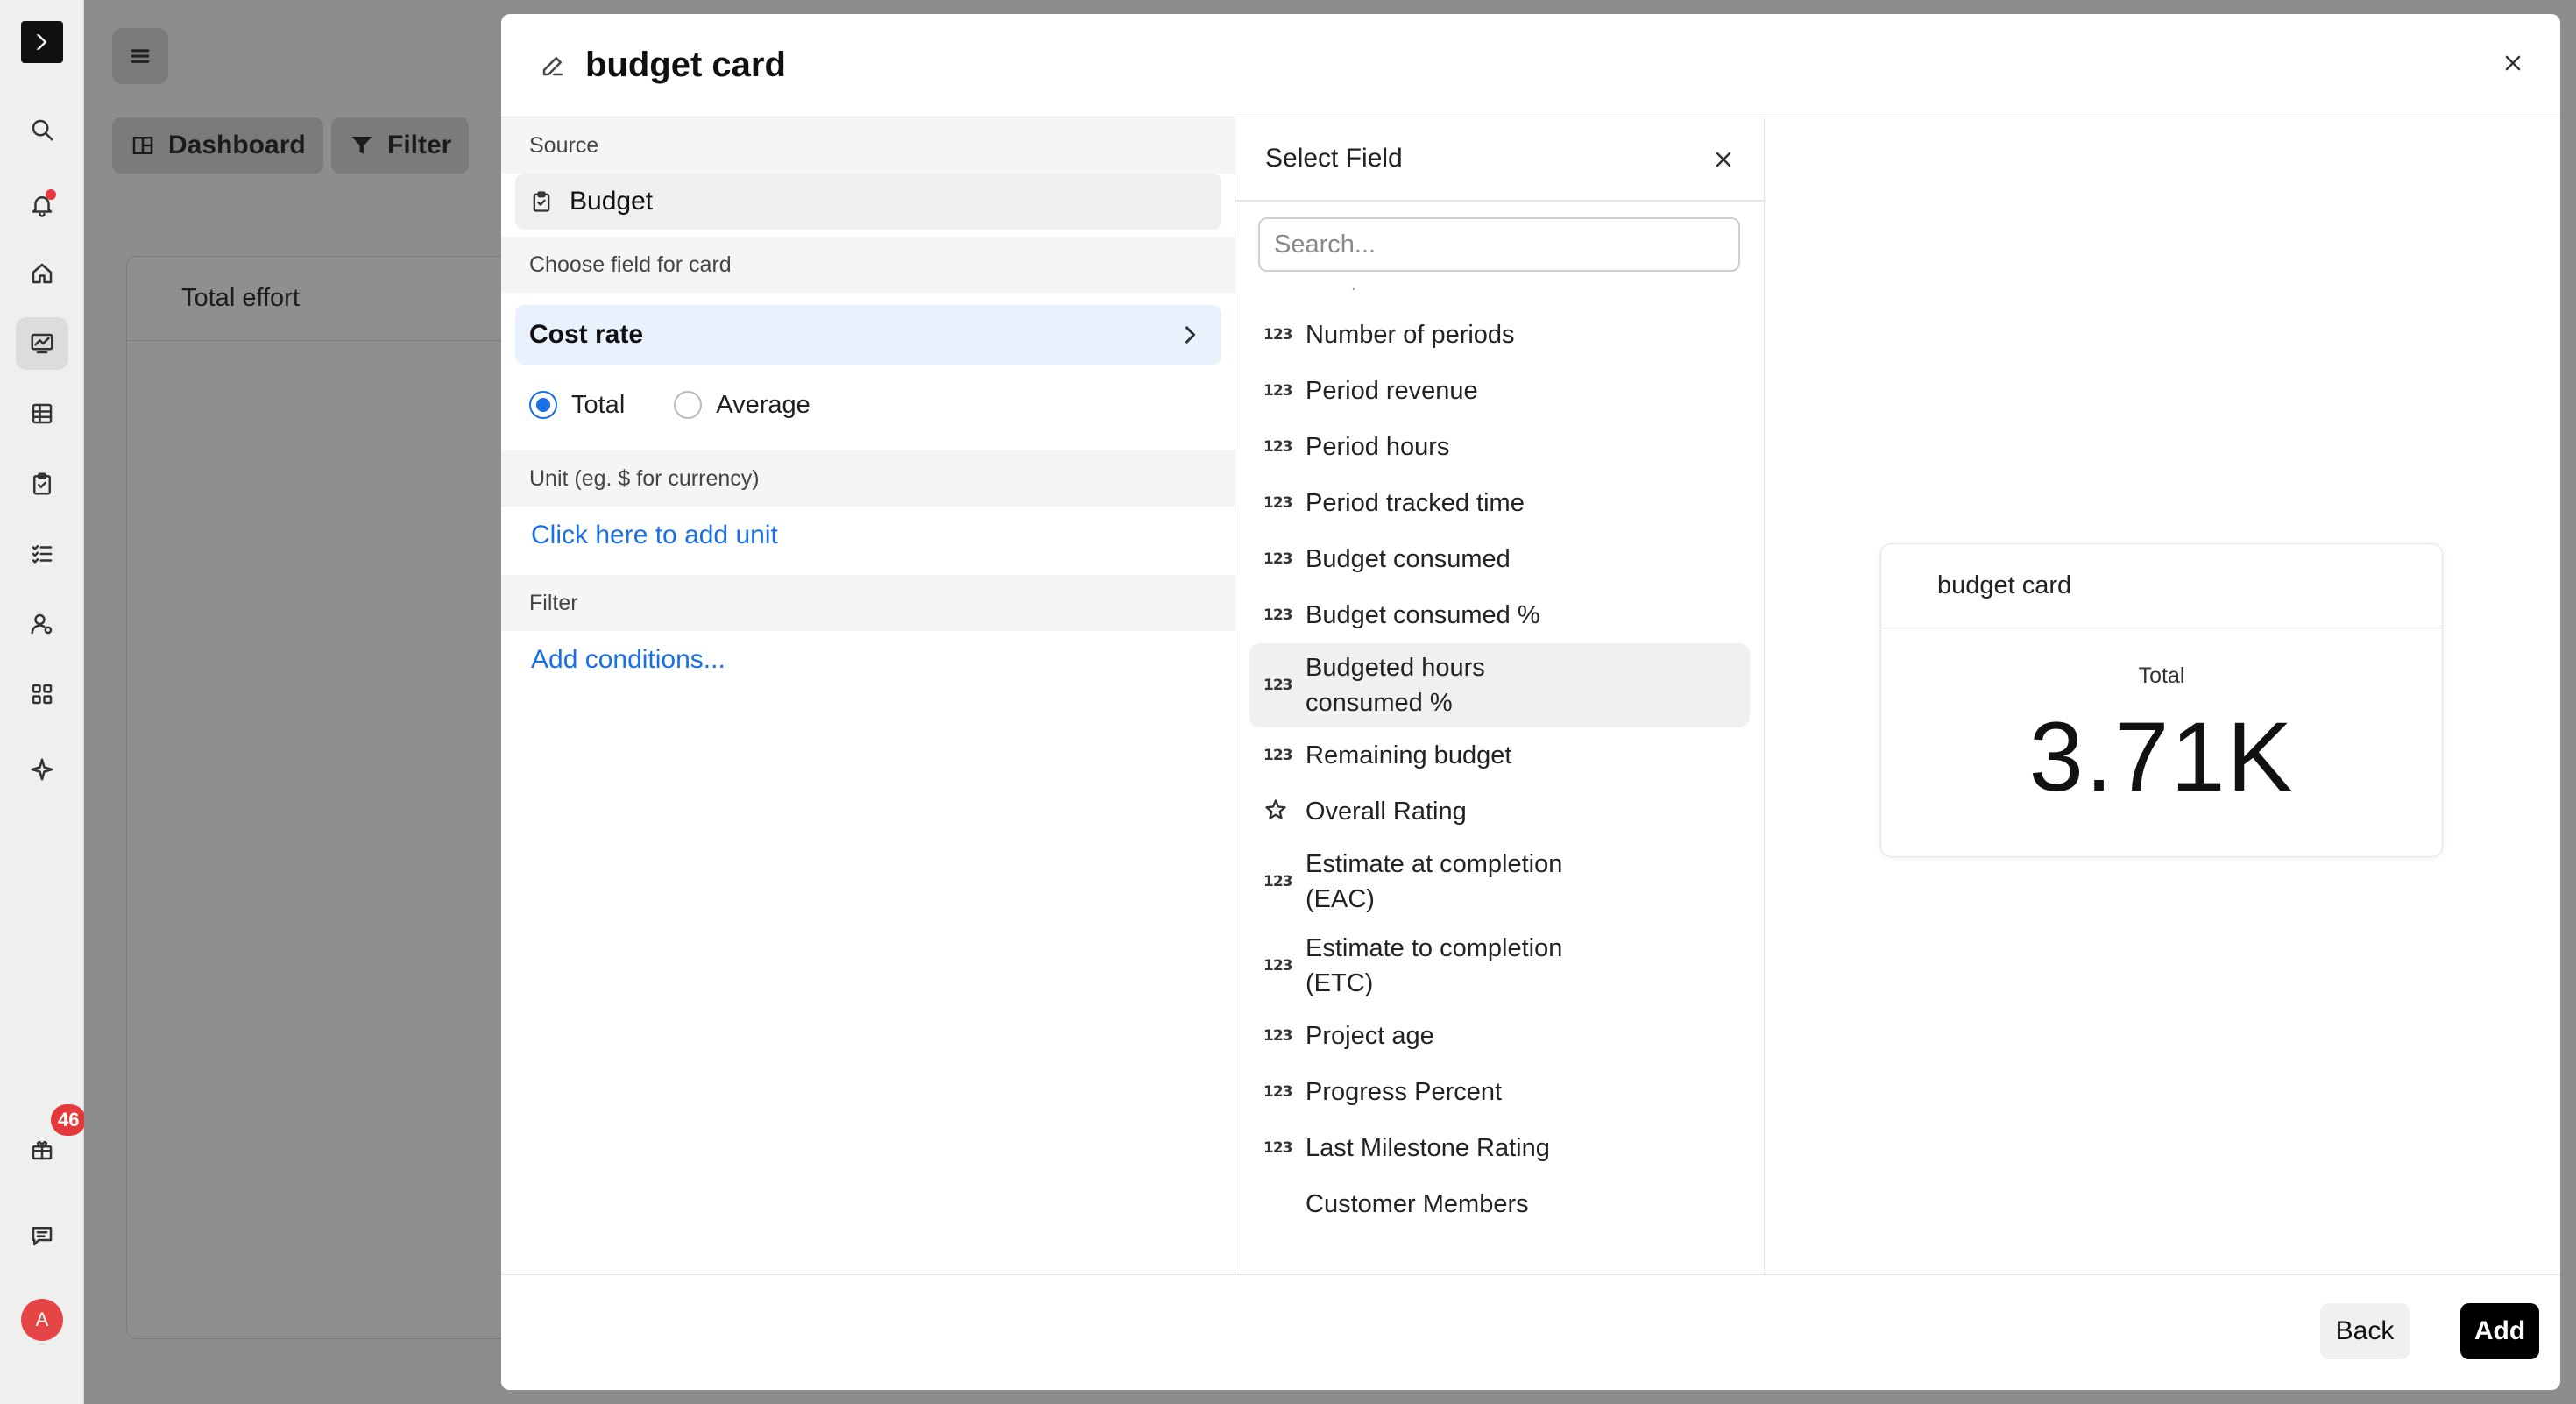 The image size is (2576, 1404). Describe the element at coordinates (1277, 812) in the screenshot. I see `star-icon` at that location.